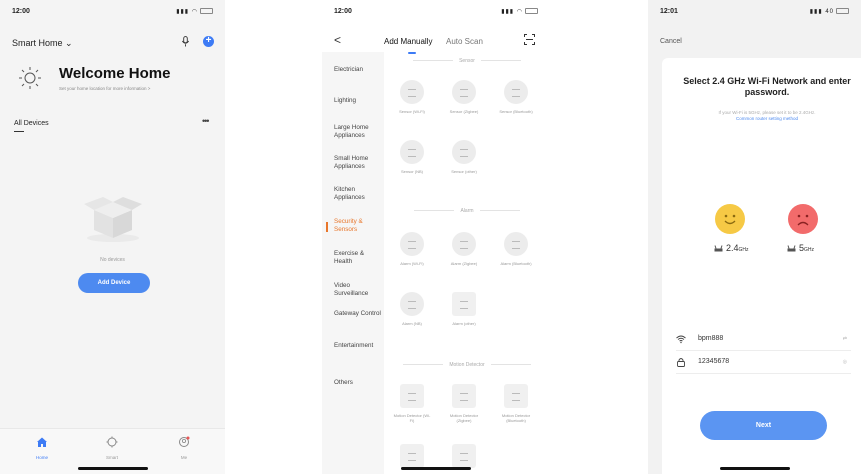 The width and height of the screenshot is (861, 474). Describe the element at coordinates (111, 457) in the screenshot. I see `tab-smart-label: Smart` at that location.